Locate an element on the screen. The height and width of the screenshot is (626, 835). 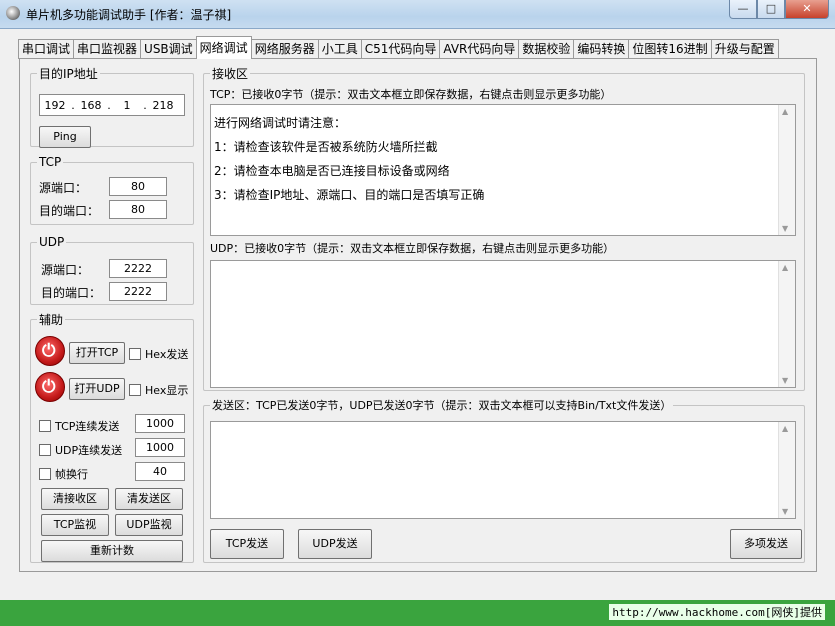
app-icon is located at coordinates (13, 13).